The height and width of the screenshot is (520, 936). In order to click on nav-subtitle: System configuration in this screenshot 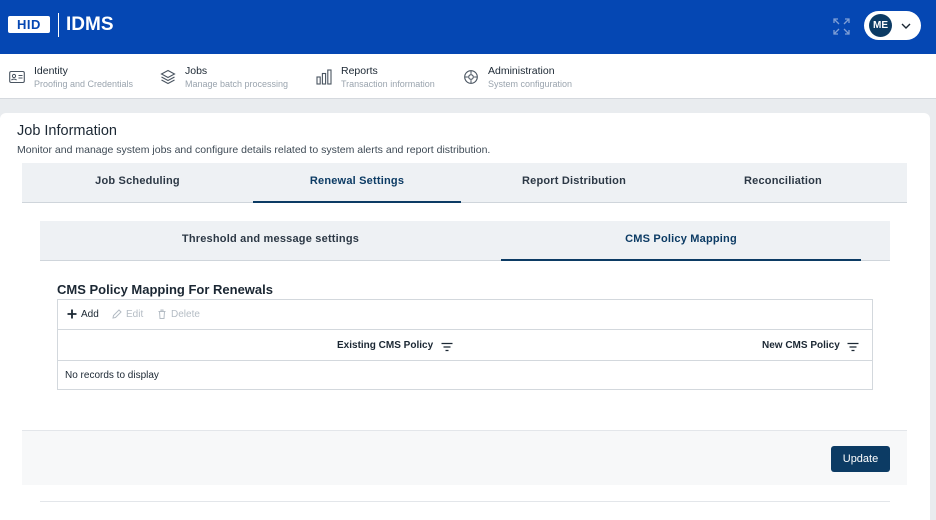, I will do `click(530, 84)`.